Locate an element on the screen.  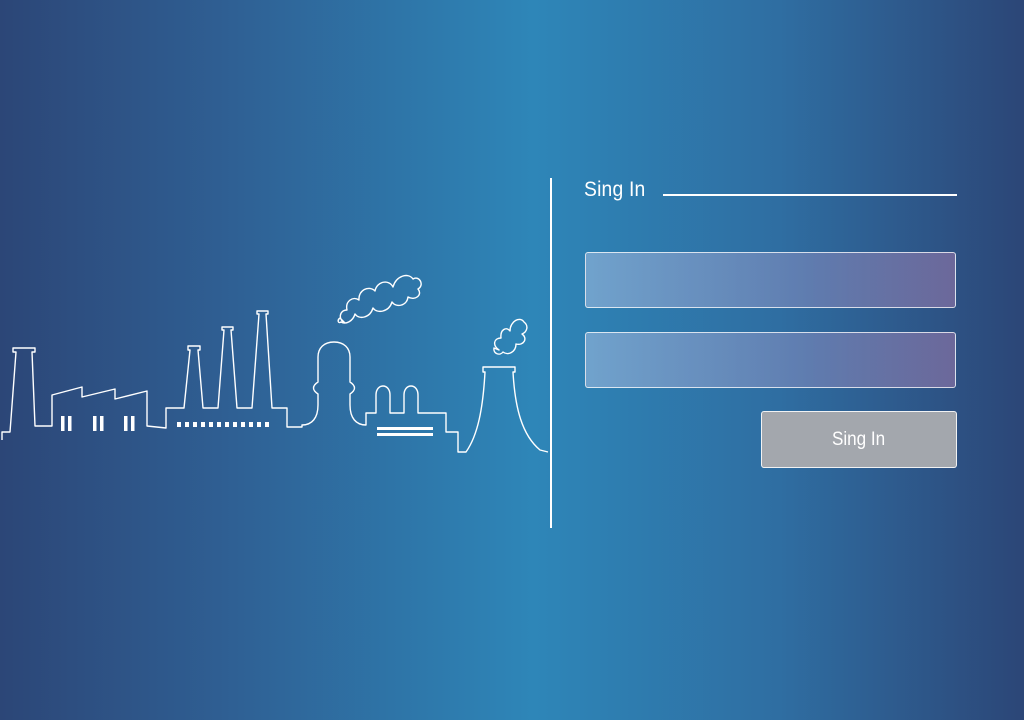
smoke-cloud is located at coordinates (379, 299).